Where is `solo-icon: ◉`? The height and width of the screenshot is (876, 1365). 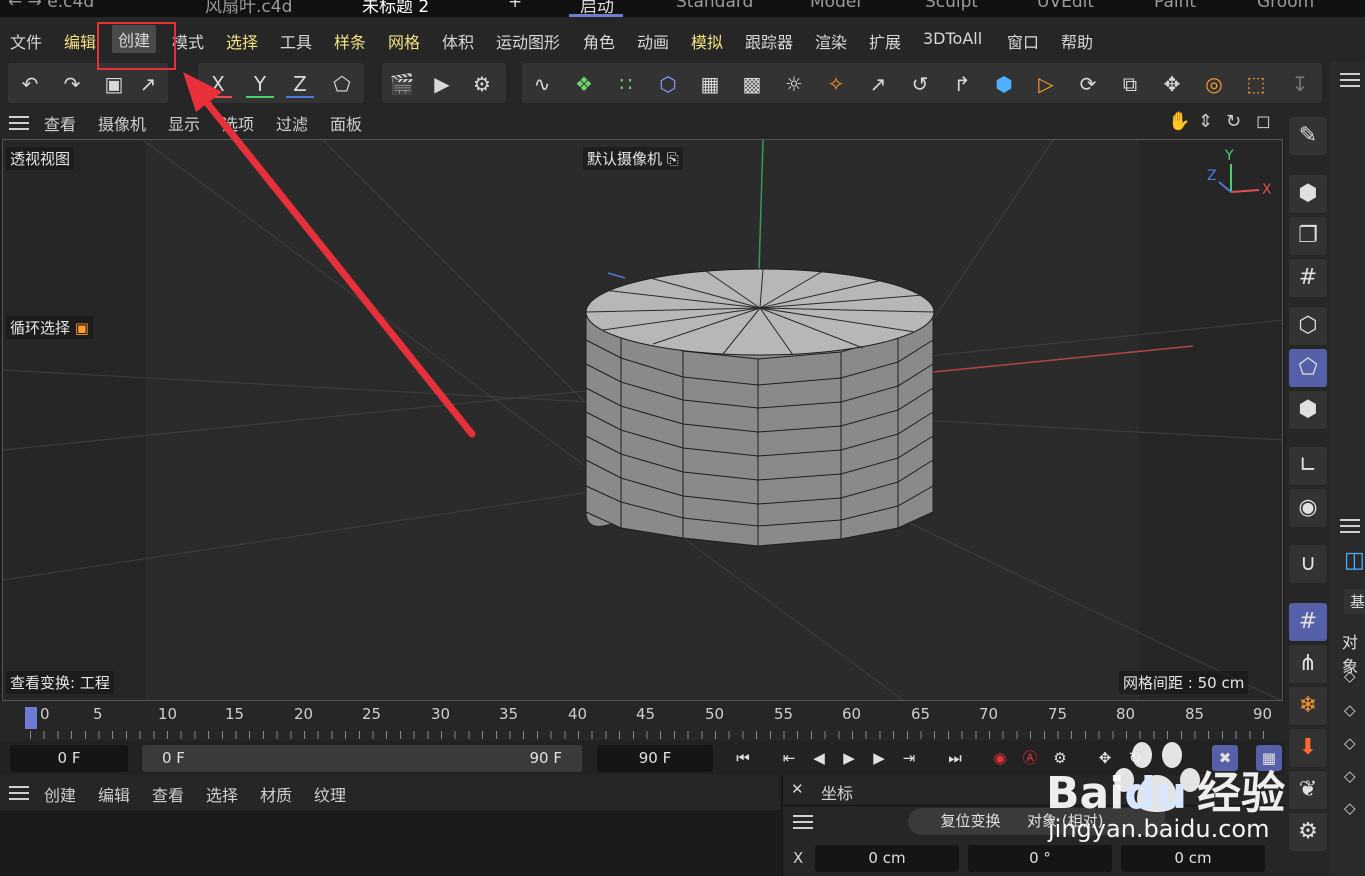 solo-icon: ◉ is located at coordinates (1308, 508).